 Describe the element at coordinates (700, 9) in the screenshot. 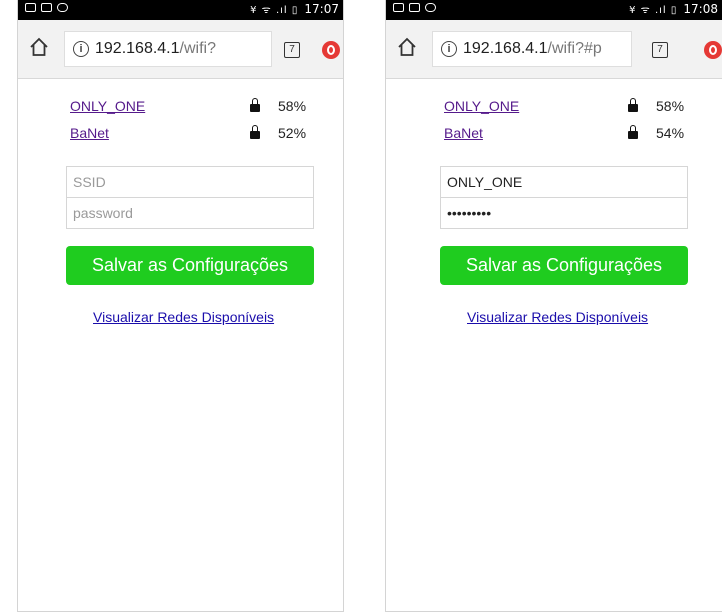

I see `status-time: 17:08` at that location.